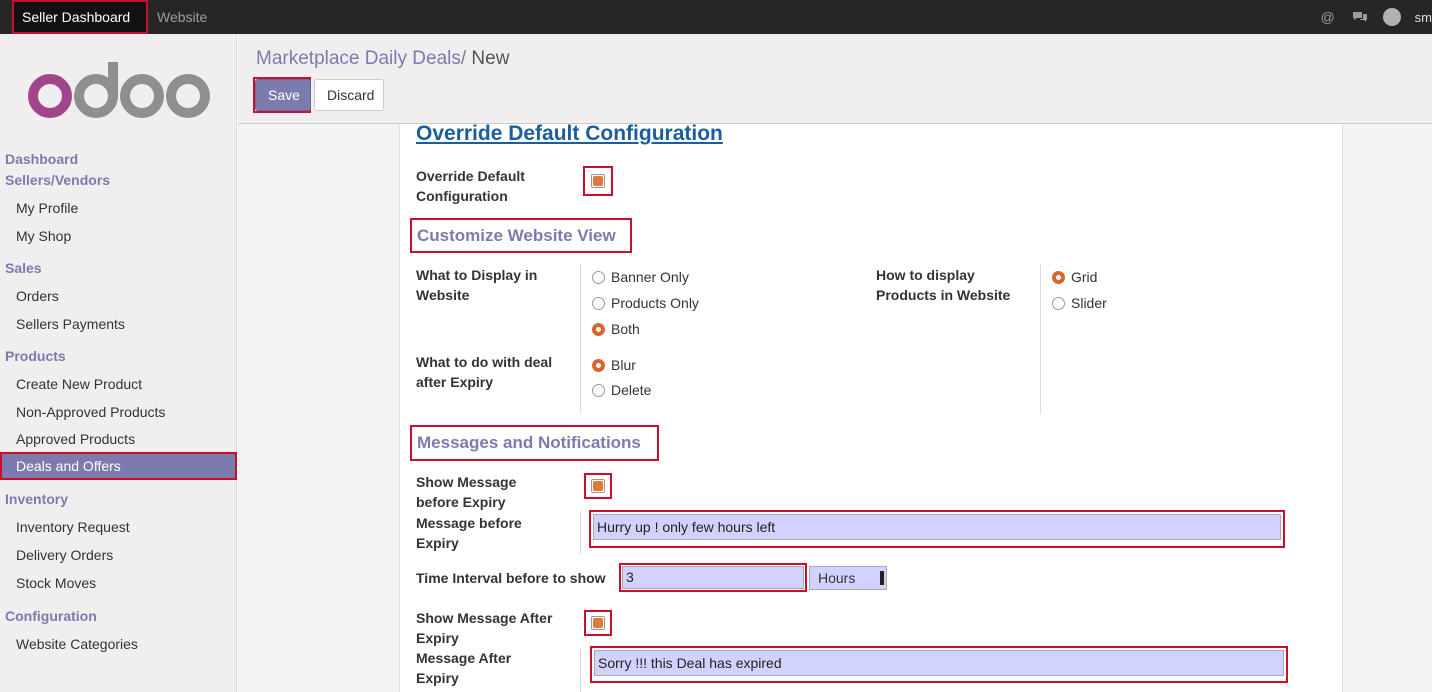 The height and width of the screenshot is (692, 1432). What do you see at coordinates (569, 133) in the screenshot?
I see `form-title: Override Default Configuration` at bounding box center [569, 133].